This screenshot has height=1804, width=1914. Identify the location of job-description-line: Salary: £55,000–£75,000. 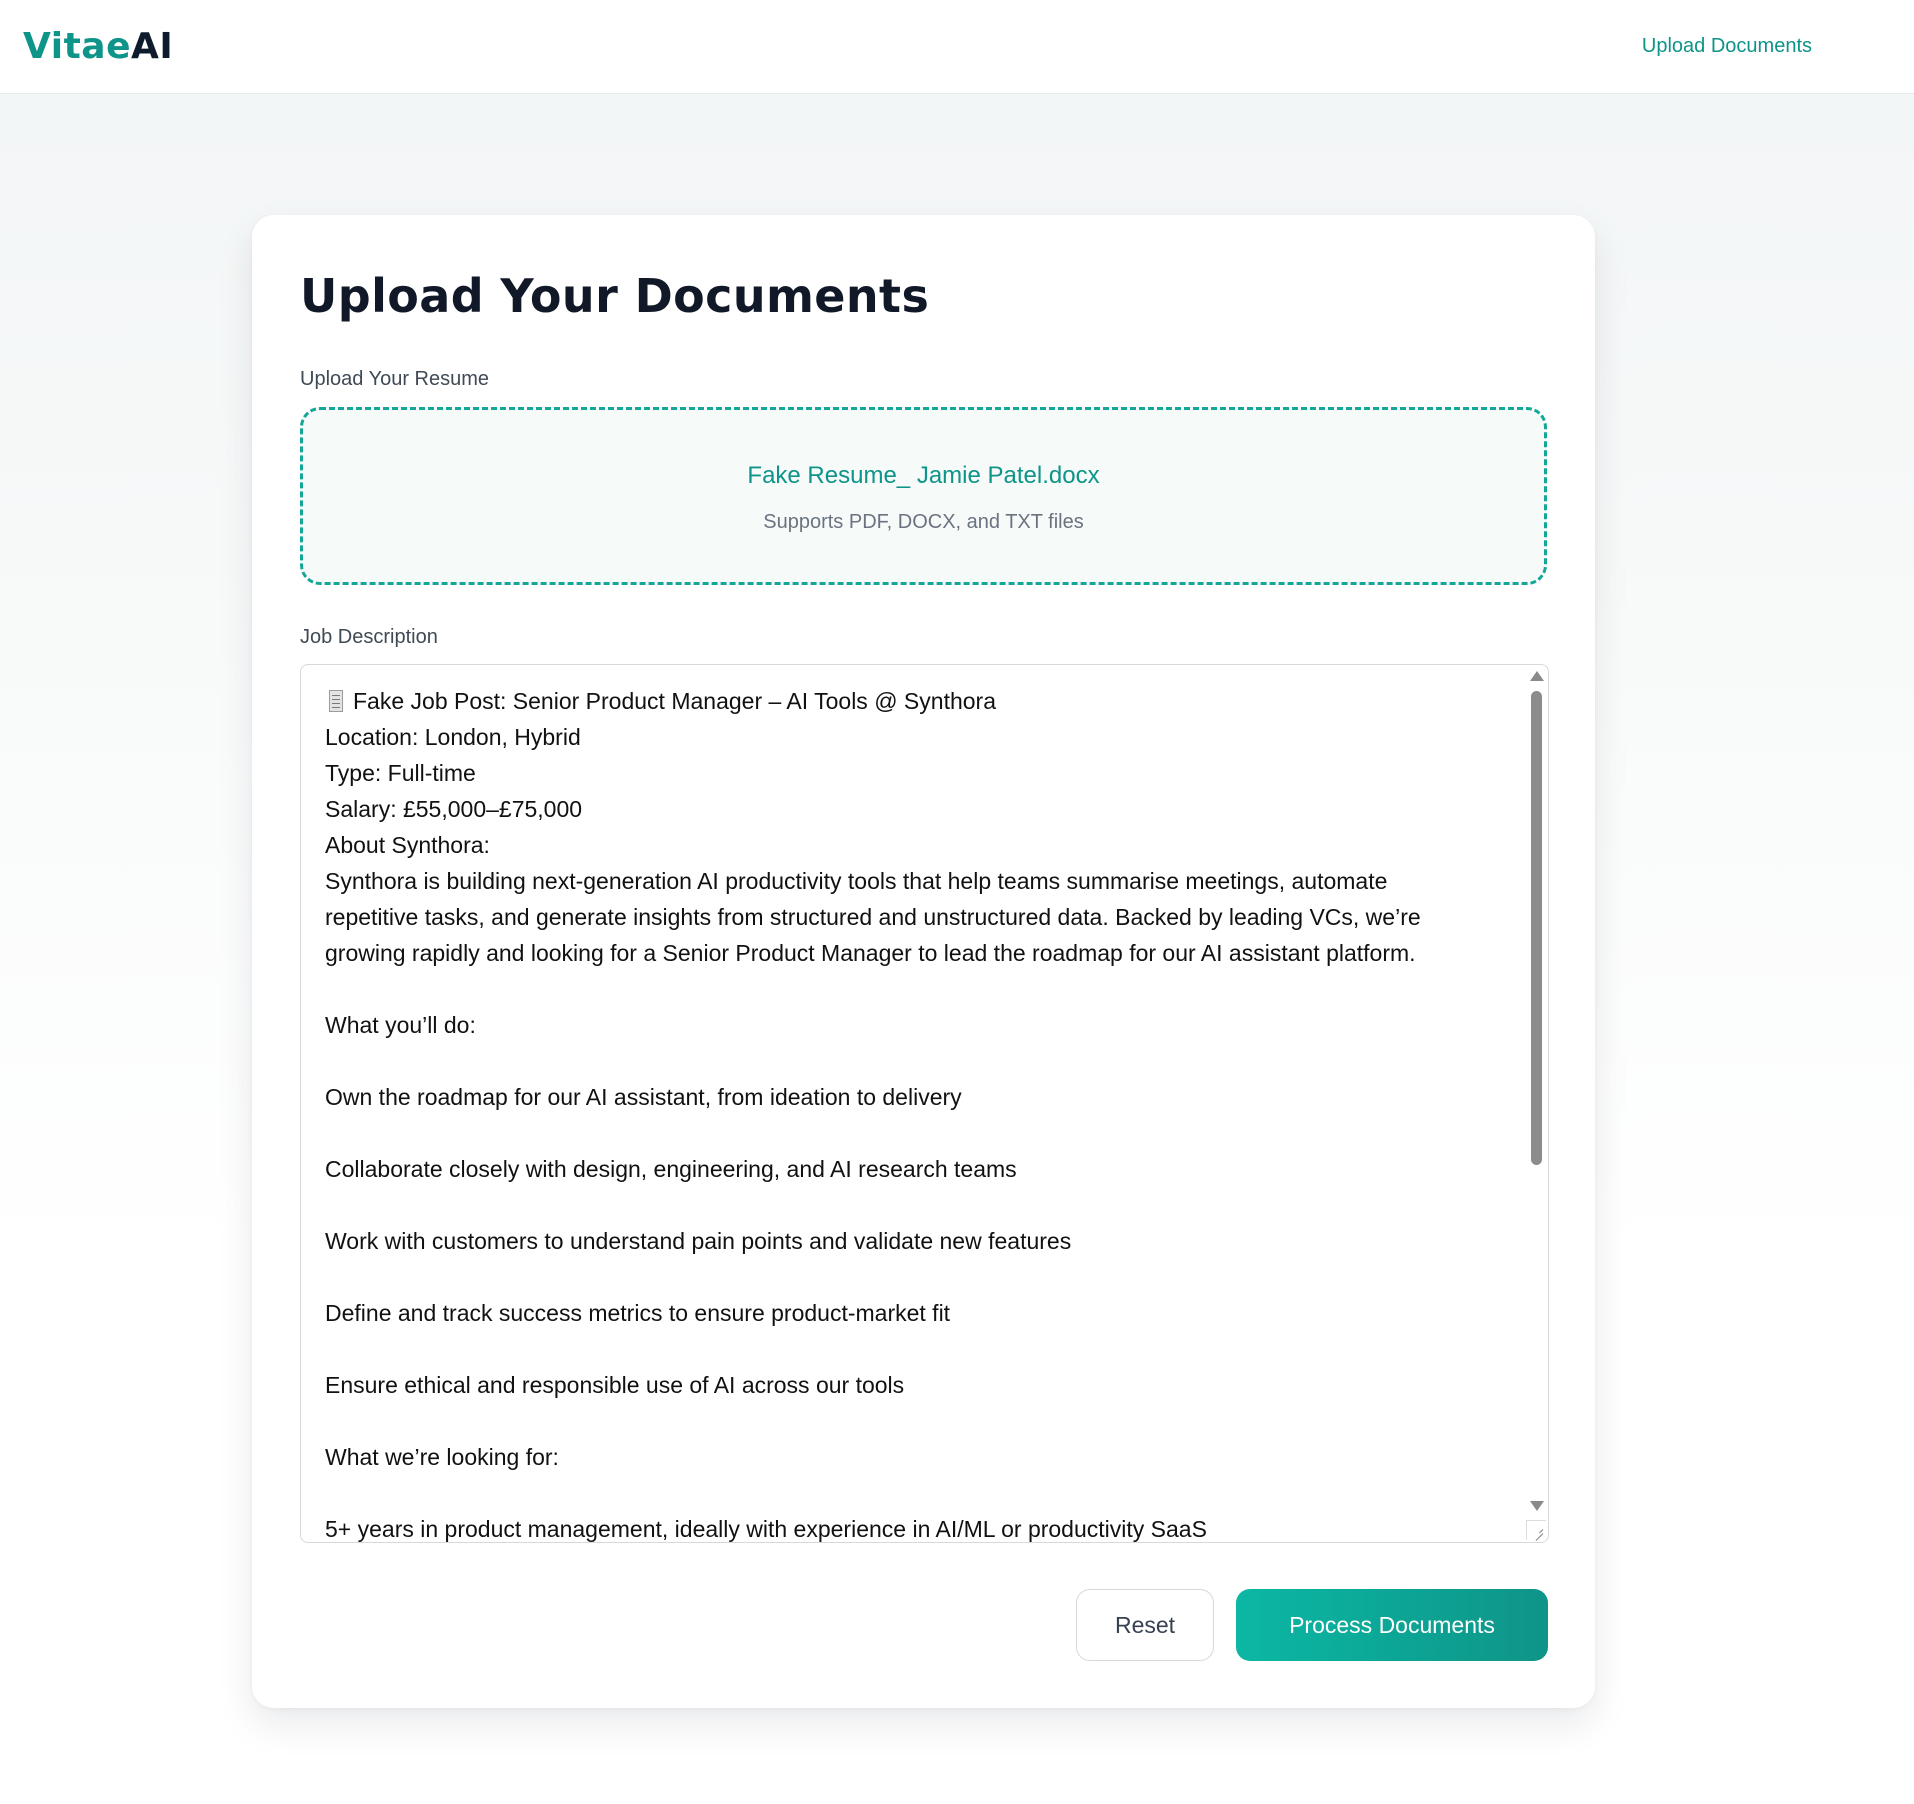
(910, 809).